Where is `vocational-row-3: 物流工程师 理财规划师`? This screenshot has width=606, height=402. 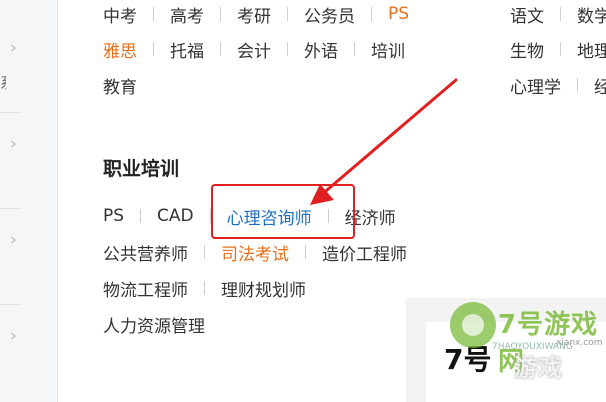
vocational-row-3: 物流工程师 理财规划师 is located at coordinates (204, 288).